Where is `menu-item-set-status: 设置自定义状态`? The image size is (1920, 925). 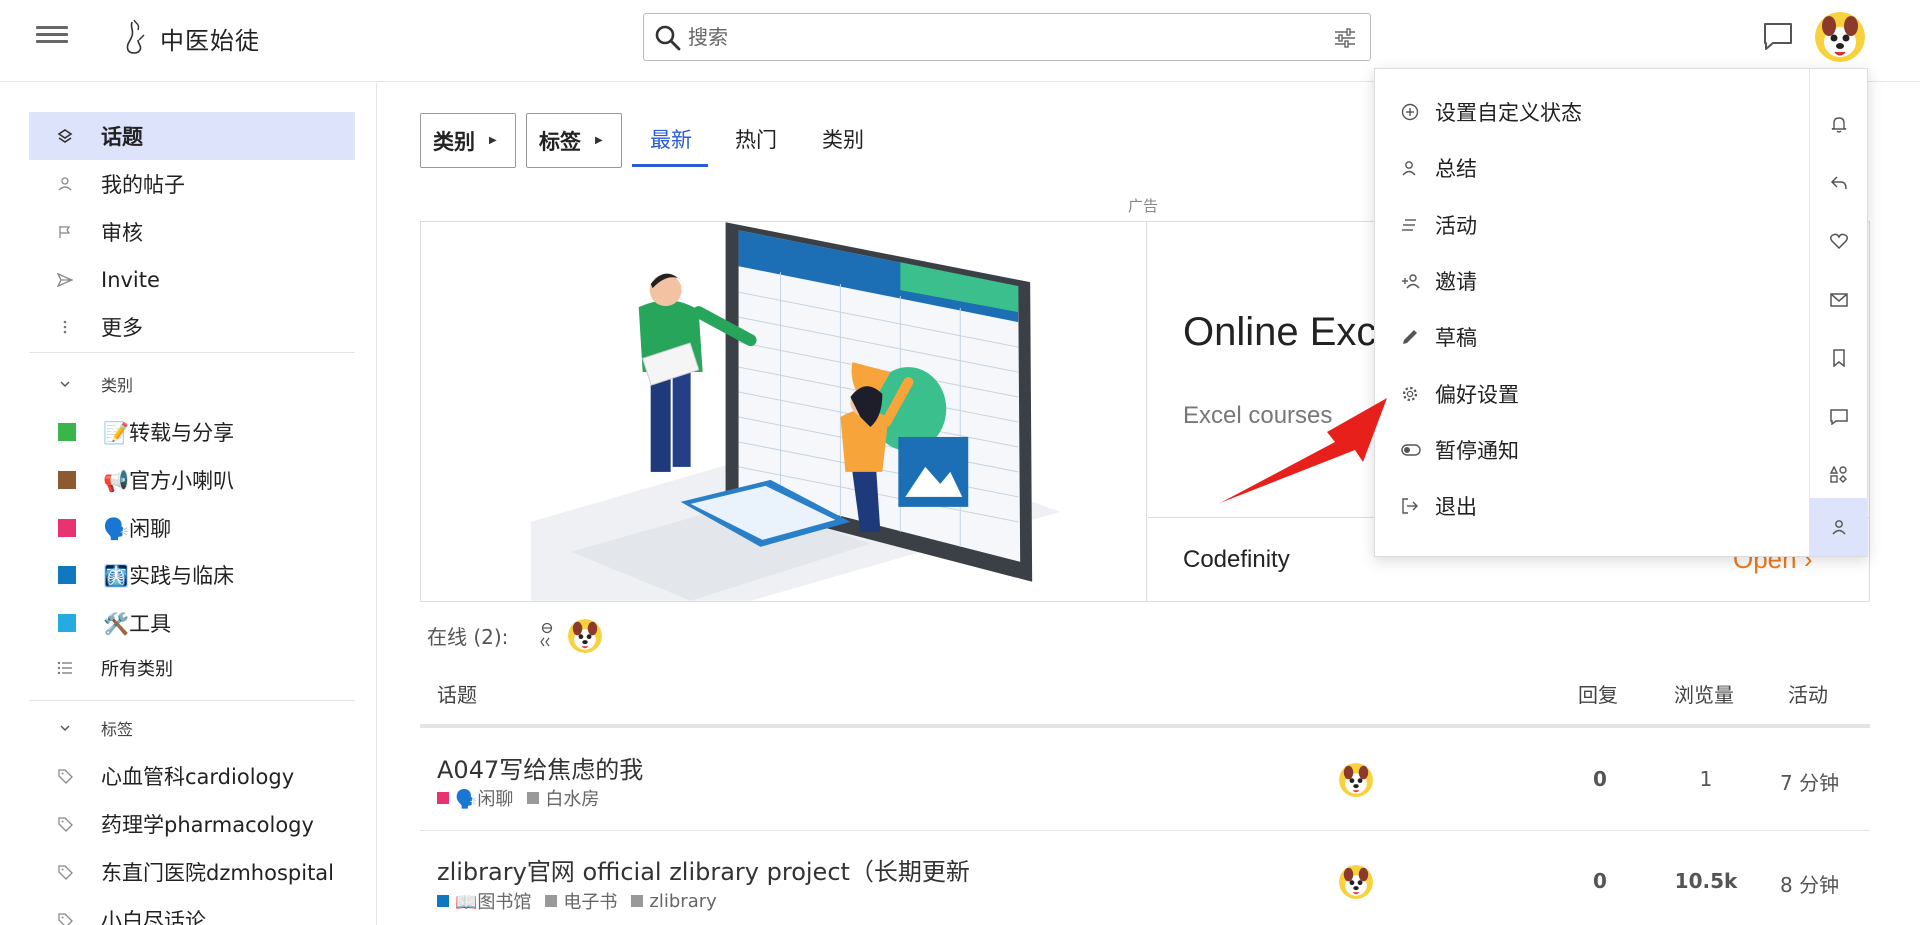
menu-item-set-status: 设置自定义状态 is located at coordinates (1601, 112).